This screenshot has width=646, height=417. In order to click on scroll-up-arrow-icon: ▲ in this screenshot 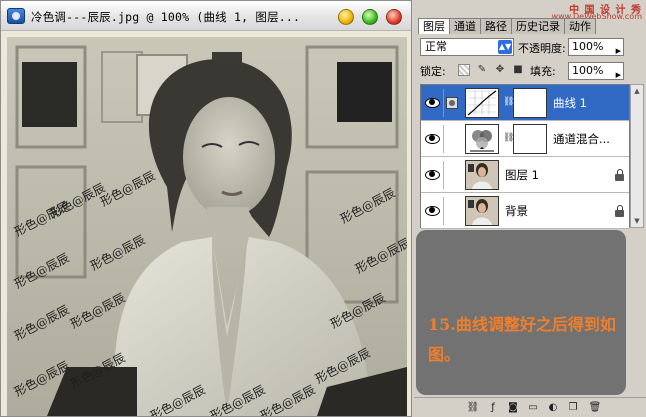, I will do `click(637, 91)`.